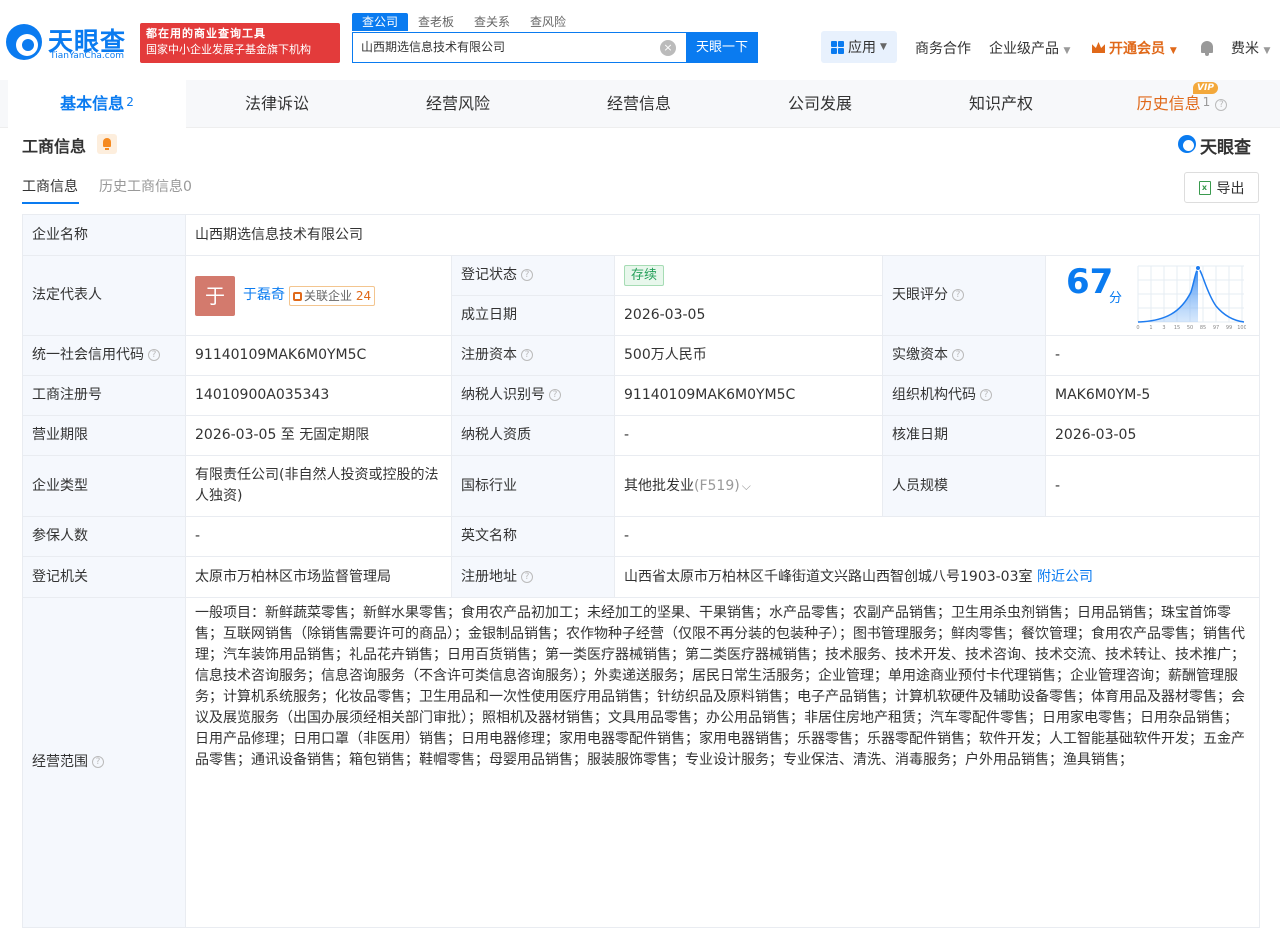  What do you see at coordinates (104, 577) in the screenshot?
I see `authority-label: 登记机关` at bounding box center [104, 577].